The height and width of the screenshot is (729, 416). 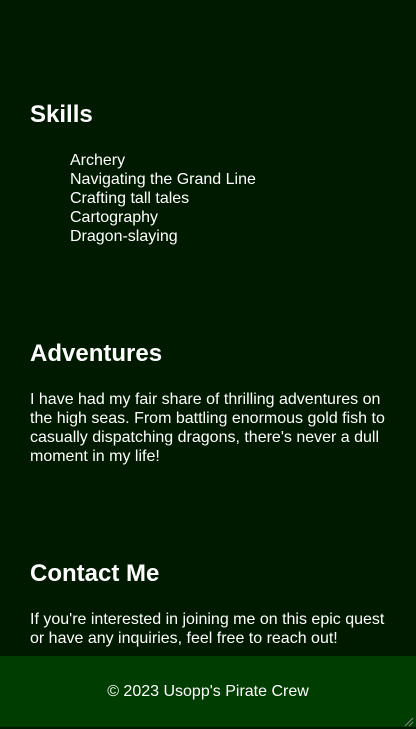 I want to click on page-footer: © 2023 Usopp's Pirate Crew, so click(x=208, y=691).